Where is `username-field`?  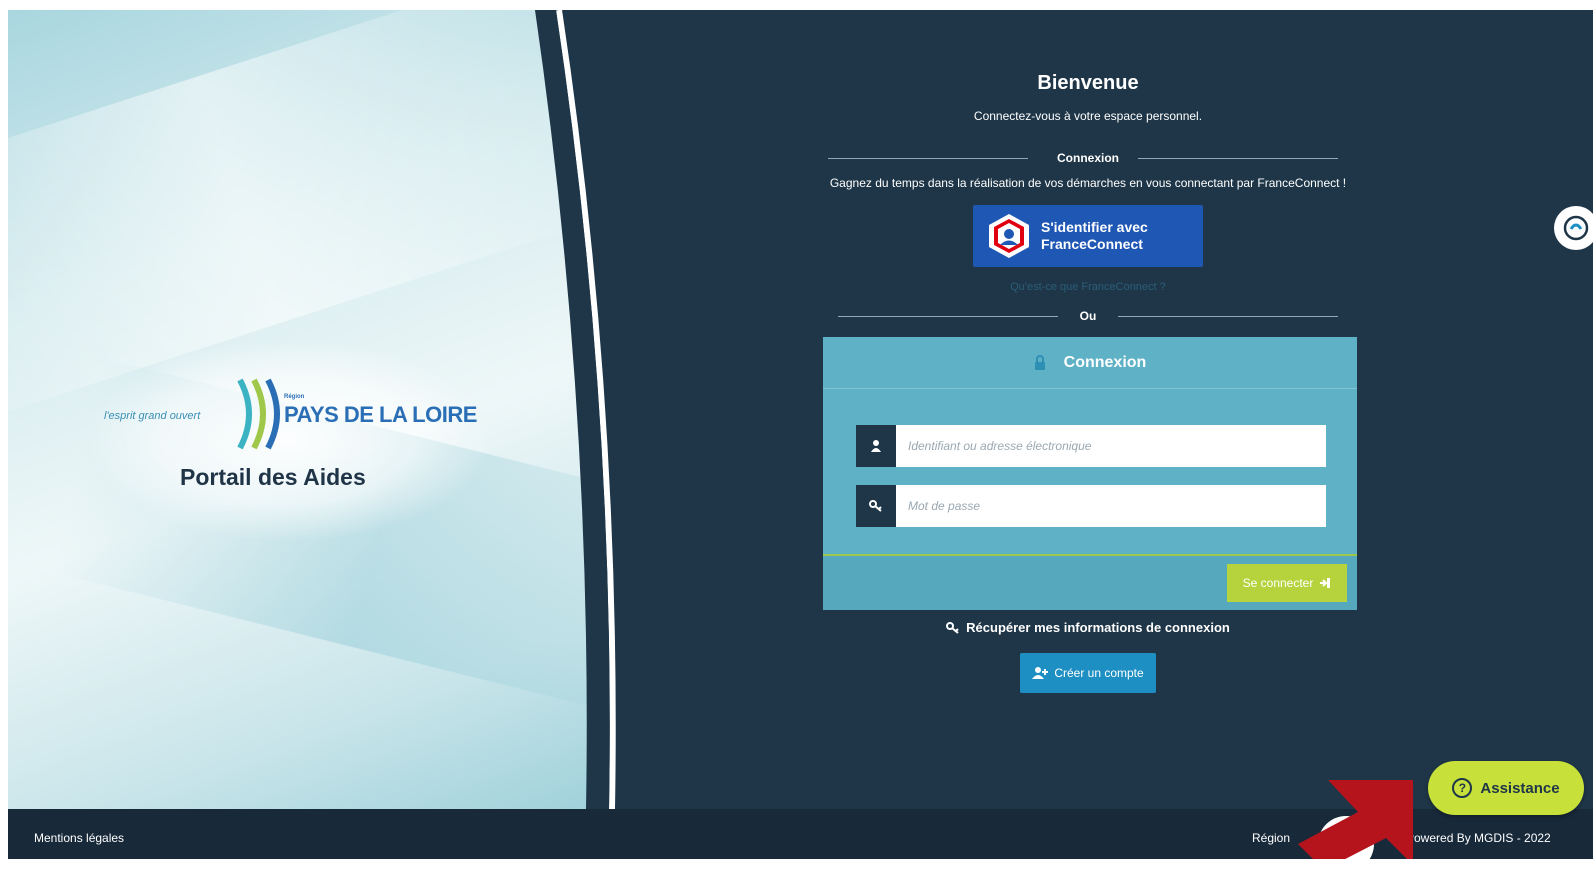
username-field is located at coordinates (1091, 446).